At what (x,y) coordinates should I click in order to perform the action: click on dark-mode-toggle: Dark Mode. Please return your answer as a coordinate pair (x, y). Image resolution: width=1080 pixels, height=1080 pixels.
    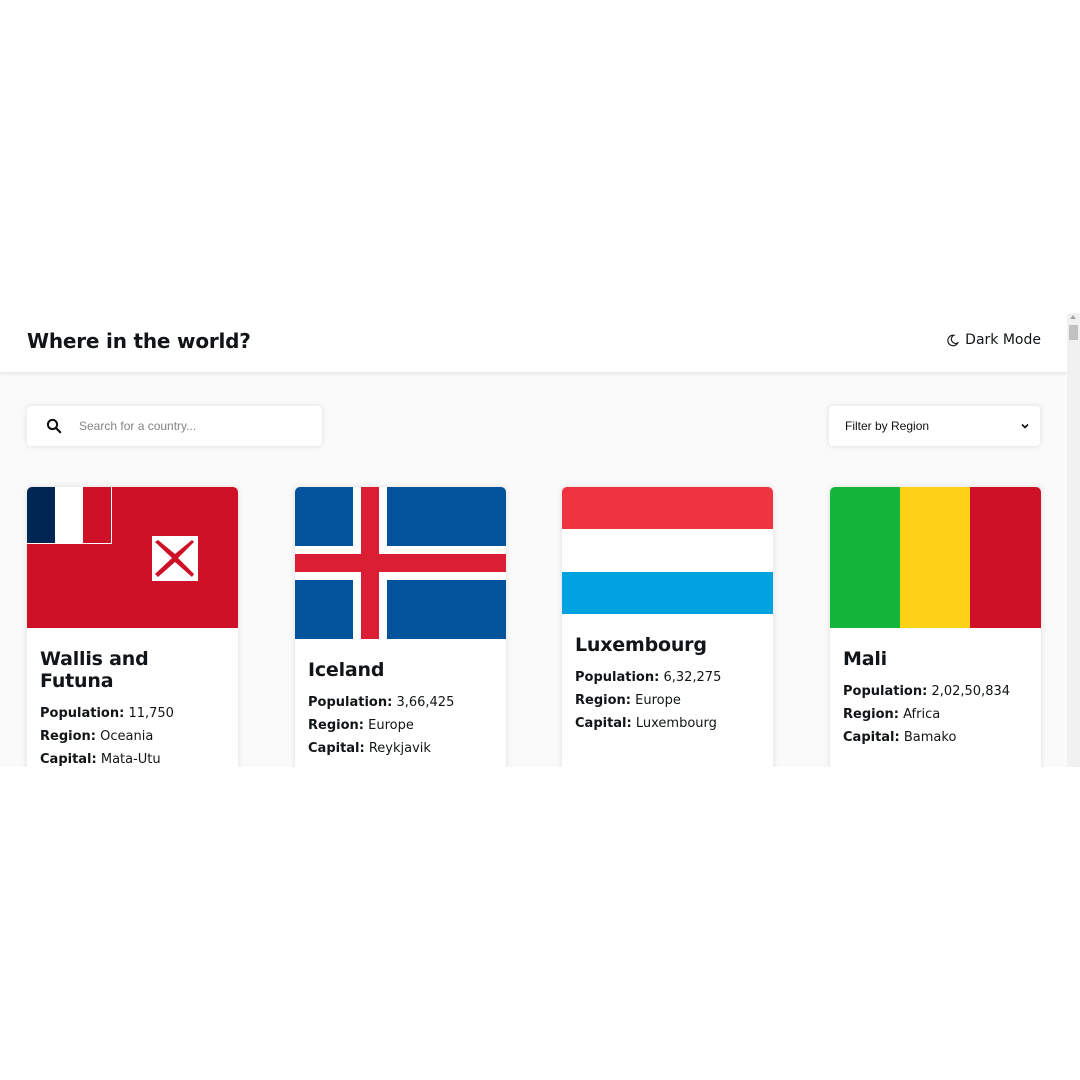
    Looking at the image, I should click on (993, 340).